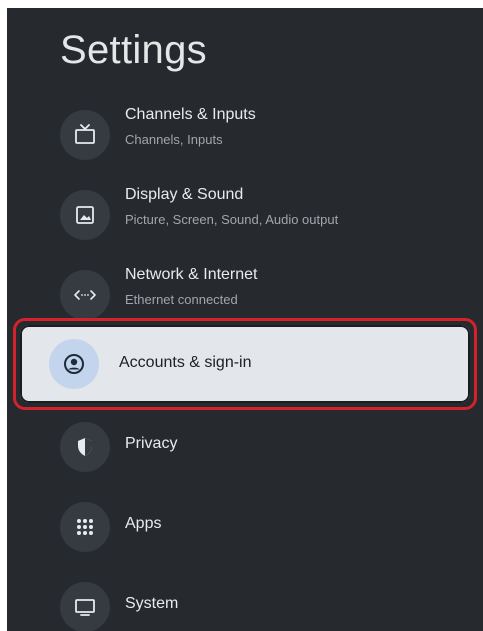 The width and height of the screenshot is (483, 631). What do you see at coordinates (245, 134) in the screenshot?
I see `menu-item-channels-inputs: Channels & Inputs Channels, Inputs` at bounding box center [245, 134].